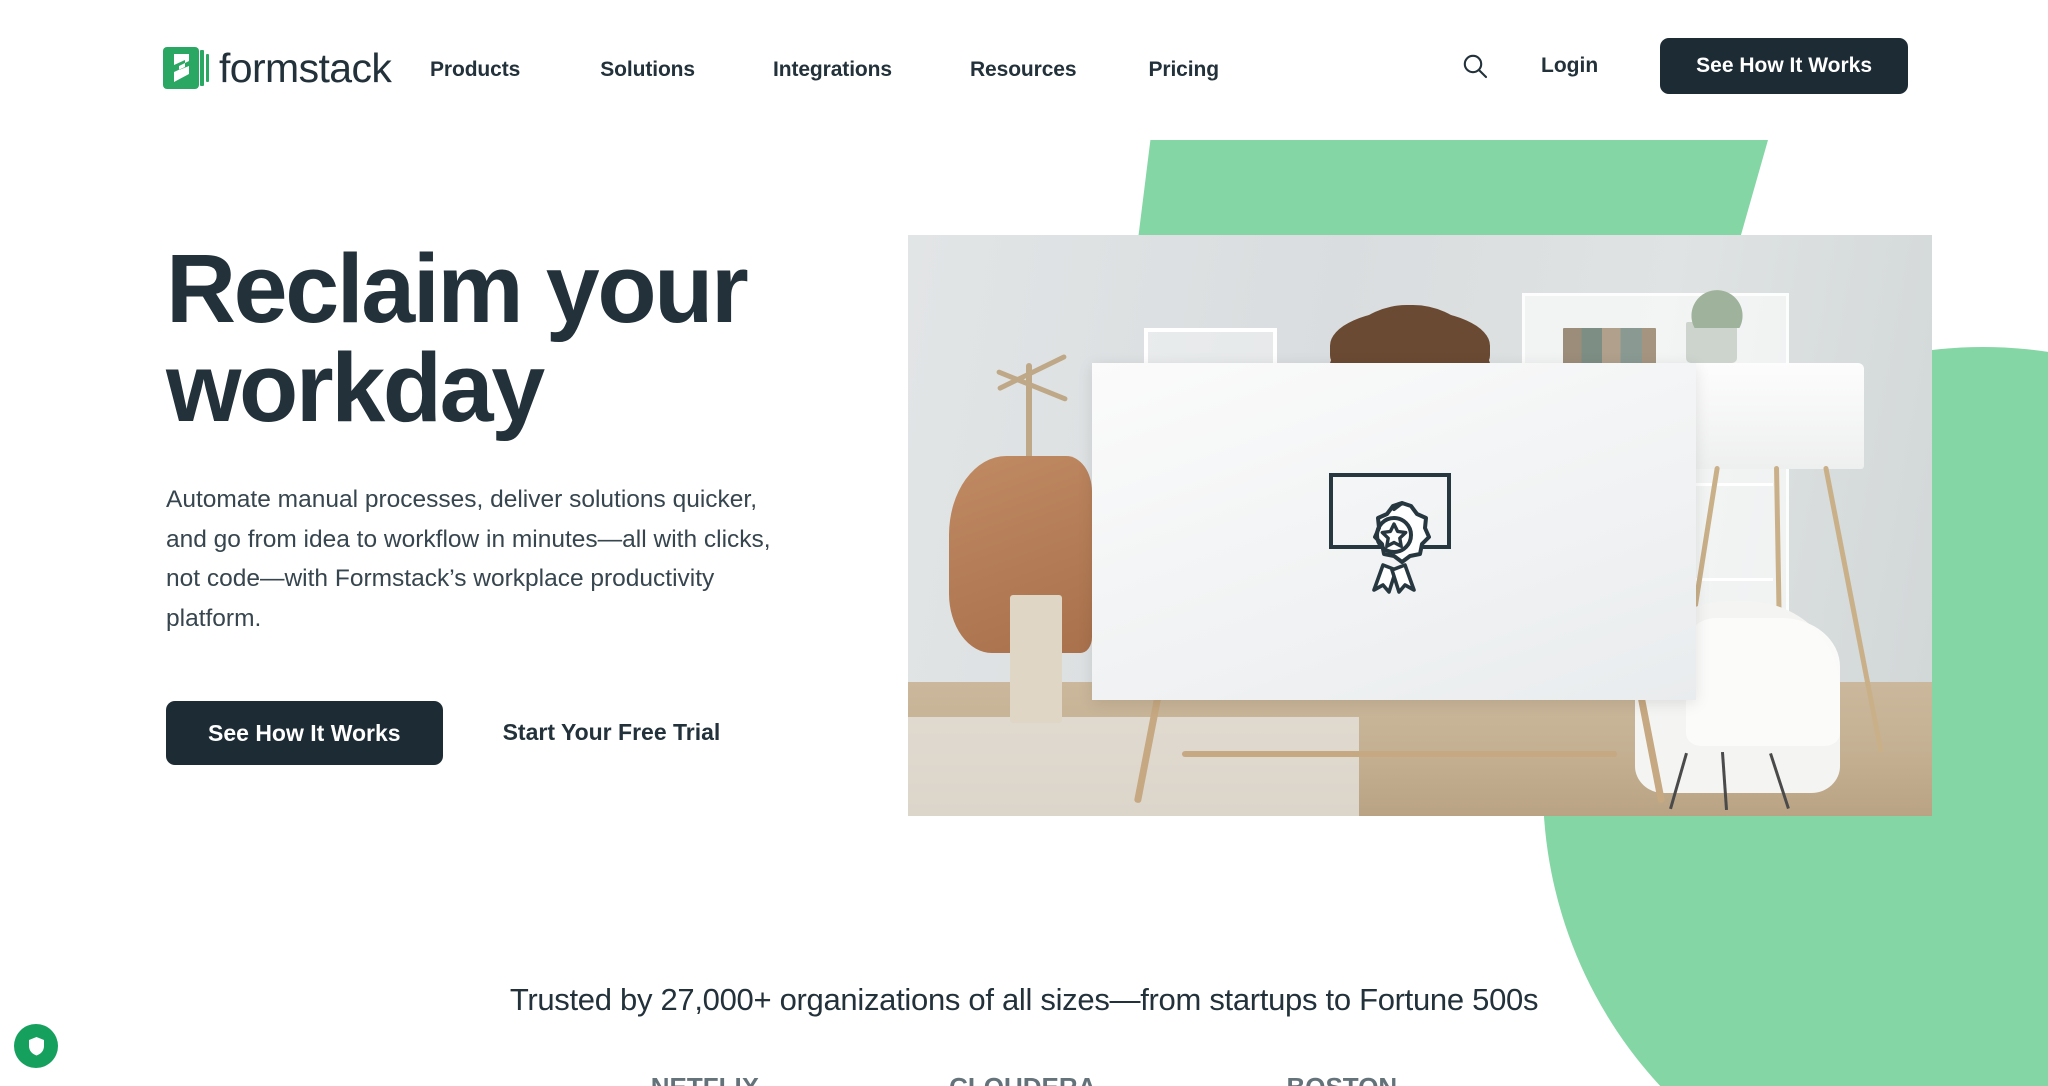 Image resolution: width=2048 pixels, height=1086 pixels. I want to click on nav-item-resources: Resources, so click(1023, 70).